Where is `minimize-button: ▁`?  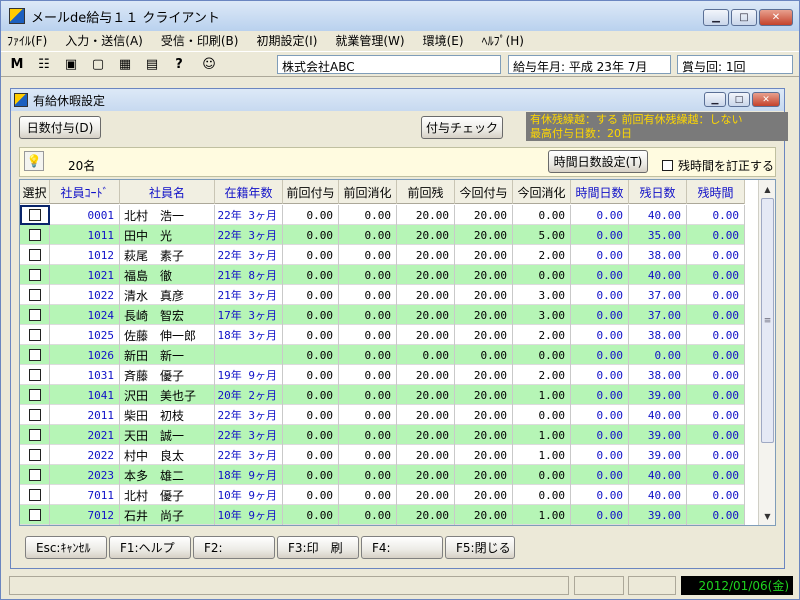 minimize-button: ▁ is located at coordinates (716, 17).